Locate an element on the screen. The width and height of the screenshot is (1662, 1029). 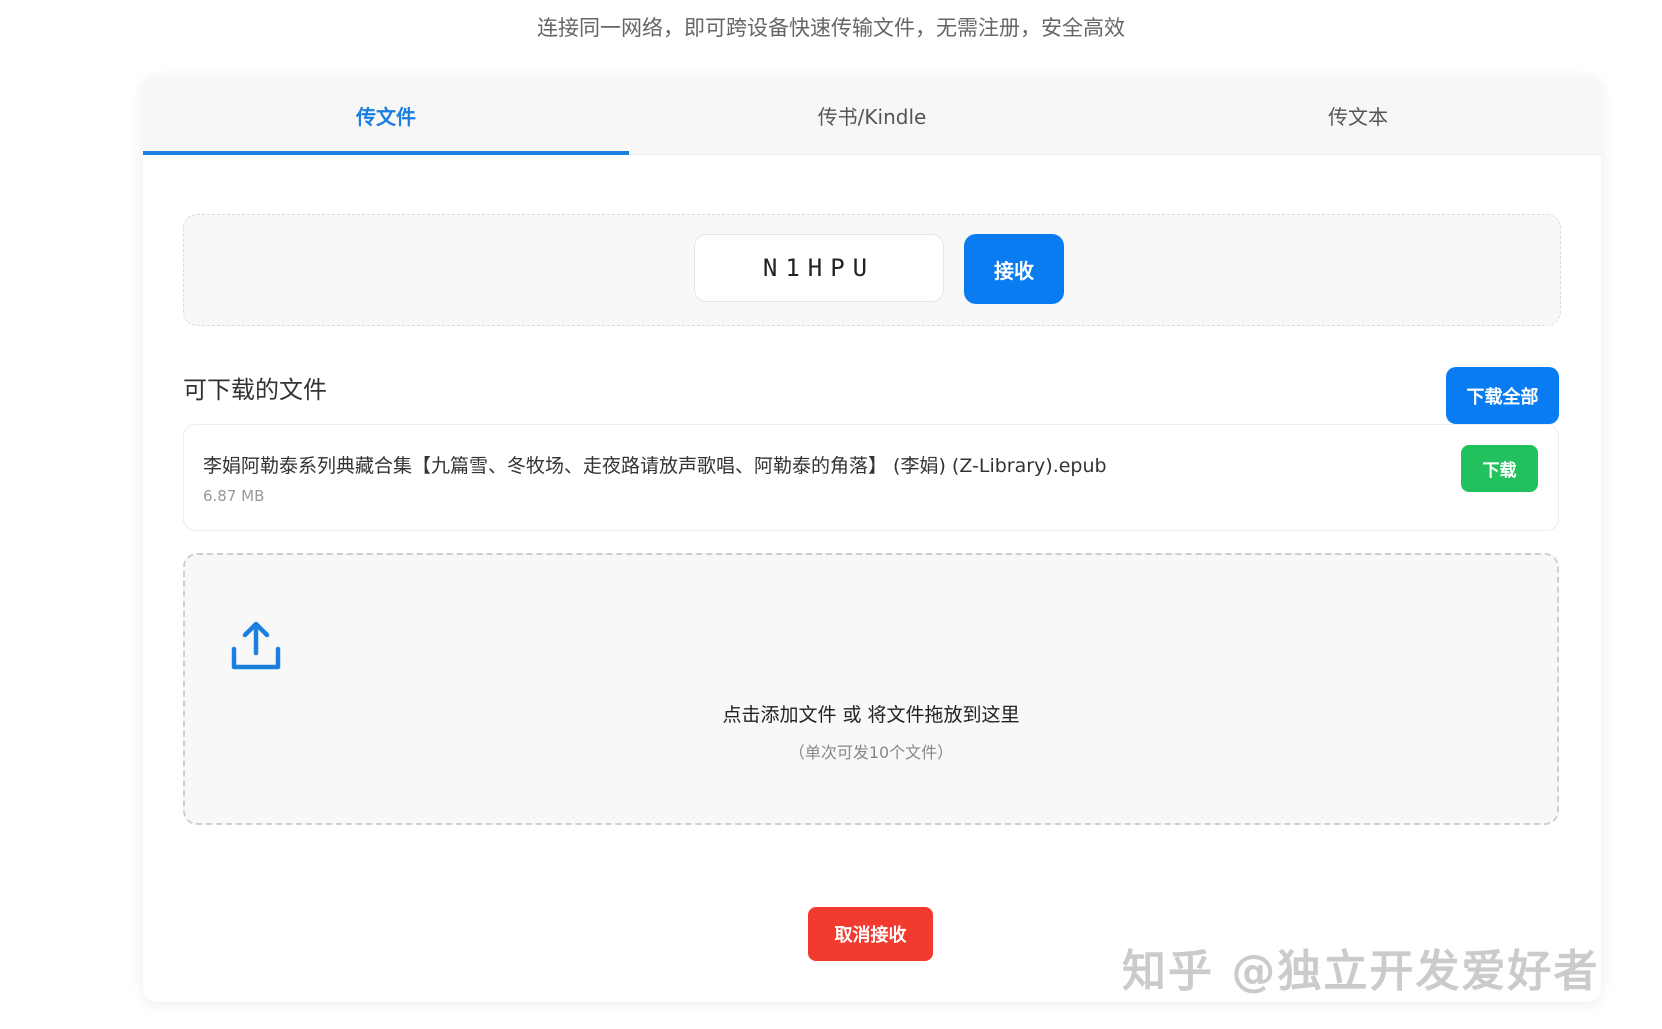
receive-button: 接收 is located at coordinates (1014, 269).